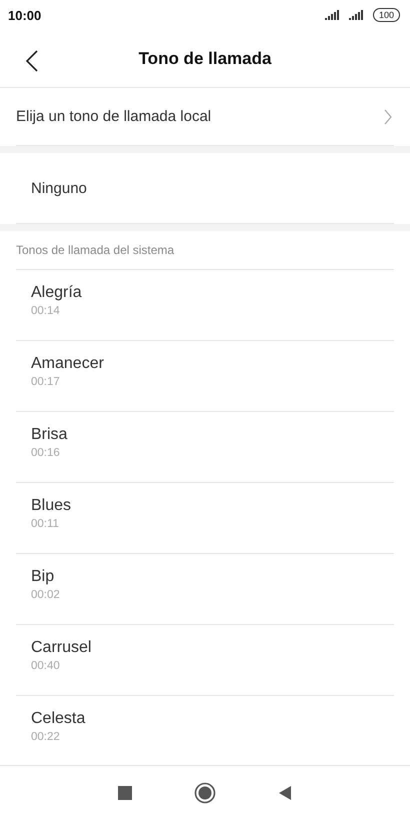 This screenshot has height=820, width=410. Describe the element at coordinates (285, 793) in the screenshot. I see `back-nav-button` at that location.